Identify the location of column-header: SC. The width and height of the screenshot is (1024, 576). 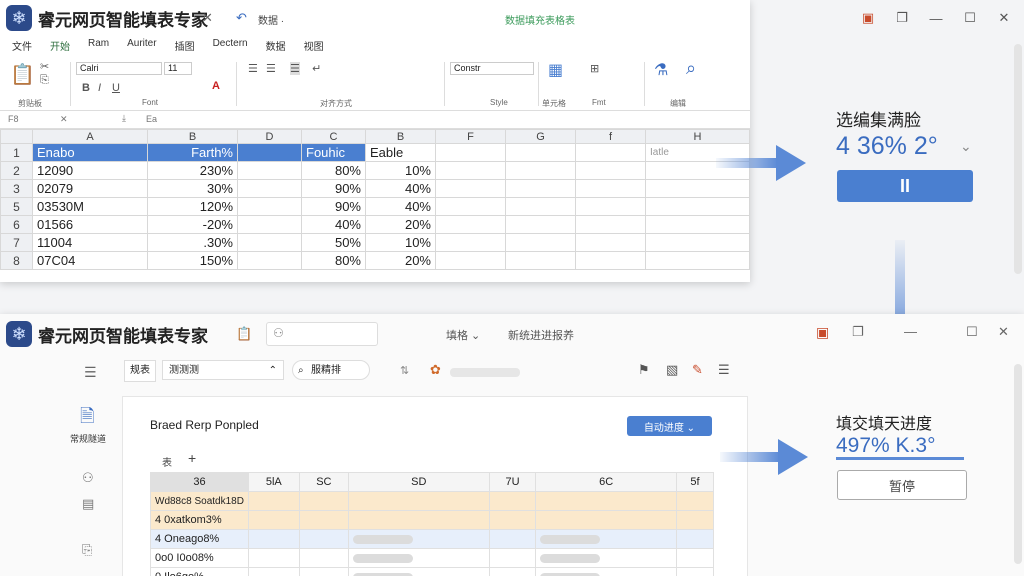
(324, 482).